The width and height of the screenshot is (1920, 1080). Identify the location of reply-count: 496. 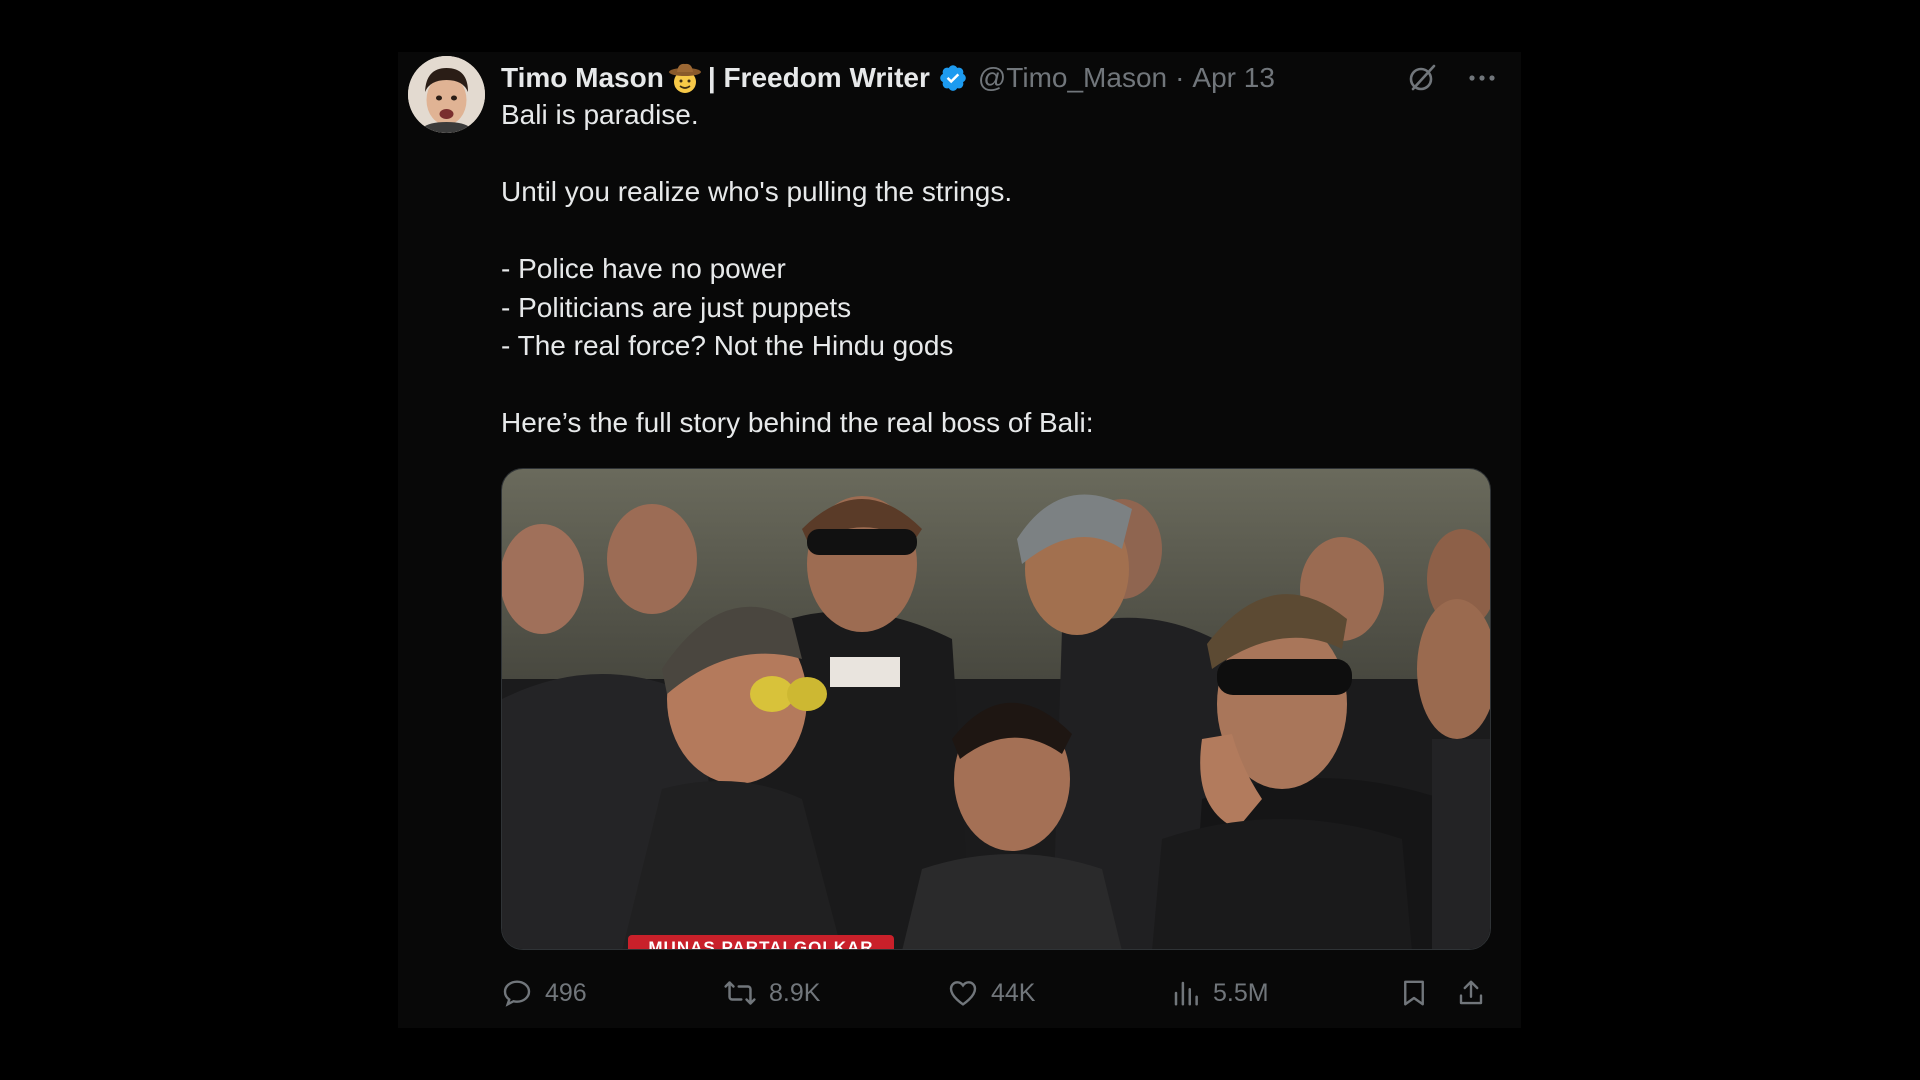
(566, 992).